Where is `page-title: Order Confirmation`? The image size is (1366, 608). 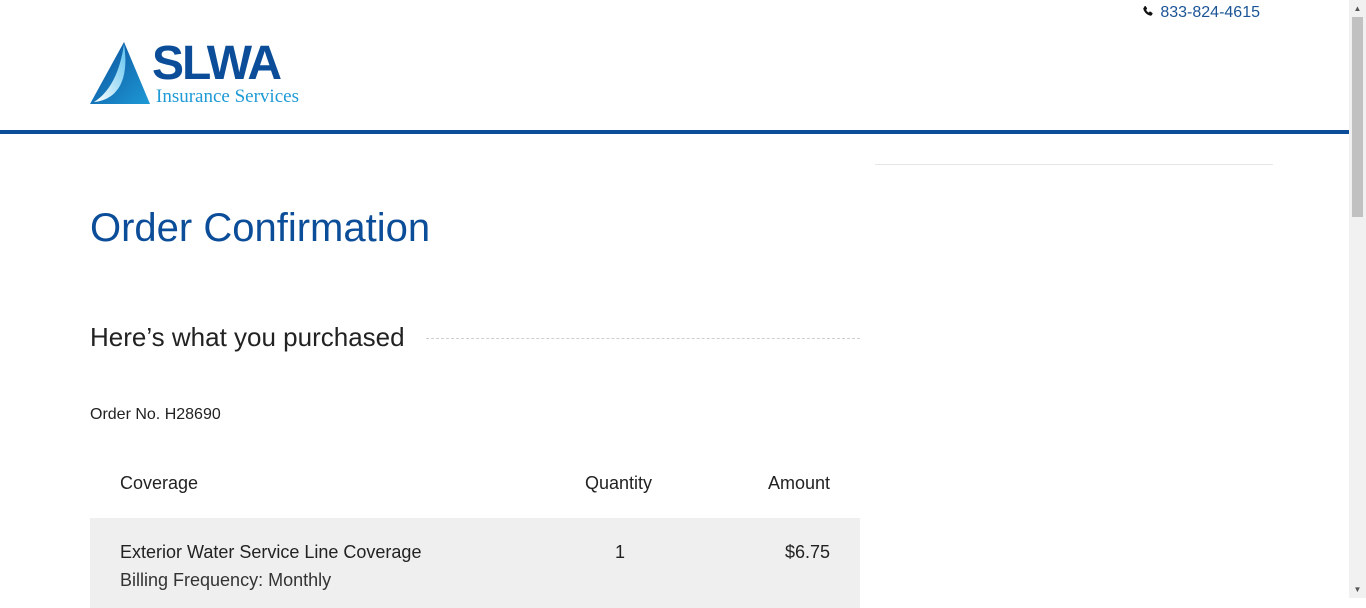 page-title: Order Confirmation is located at coordinates (260, 228).